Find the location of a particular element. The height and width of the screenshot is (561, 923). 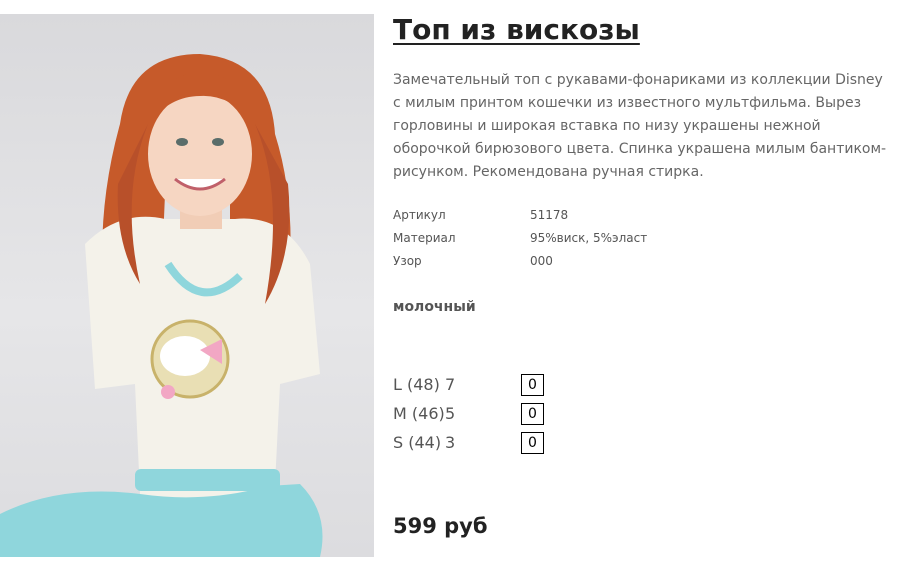

quantity-input-s is located at coordinates (532, 442).